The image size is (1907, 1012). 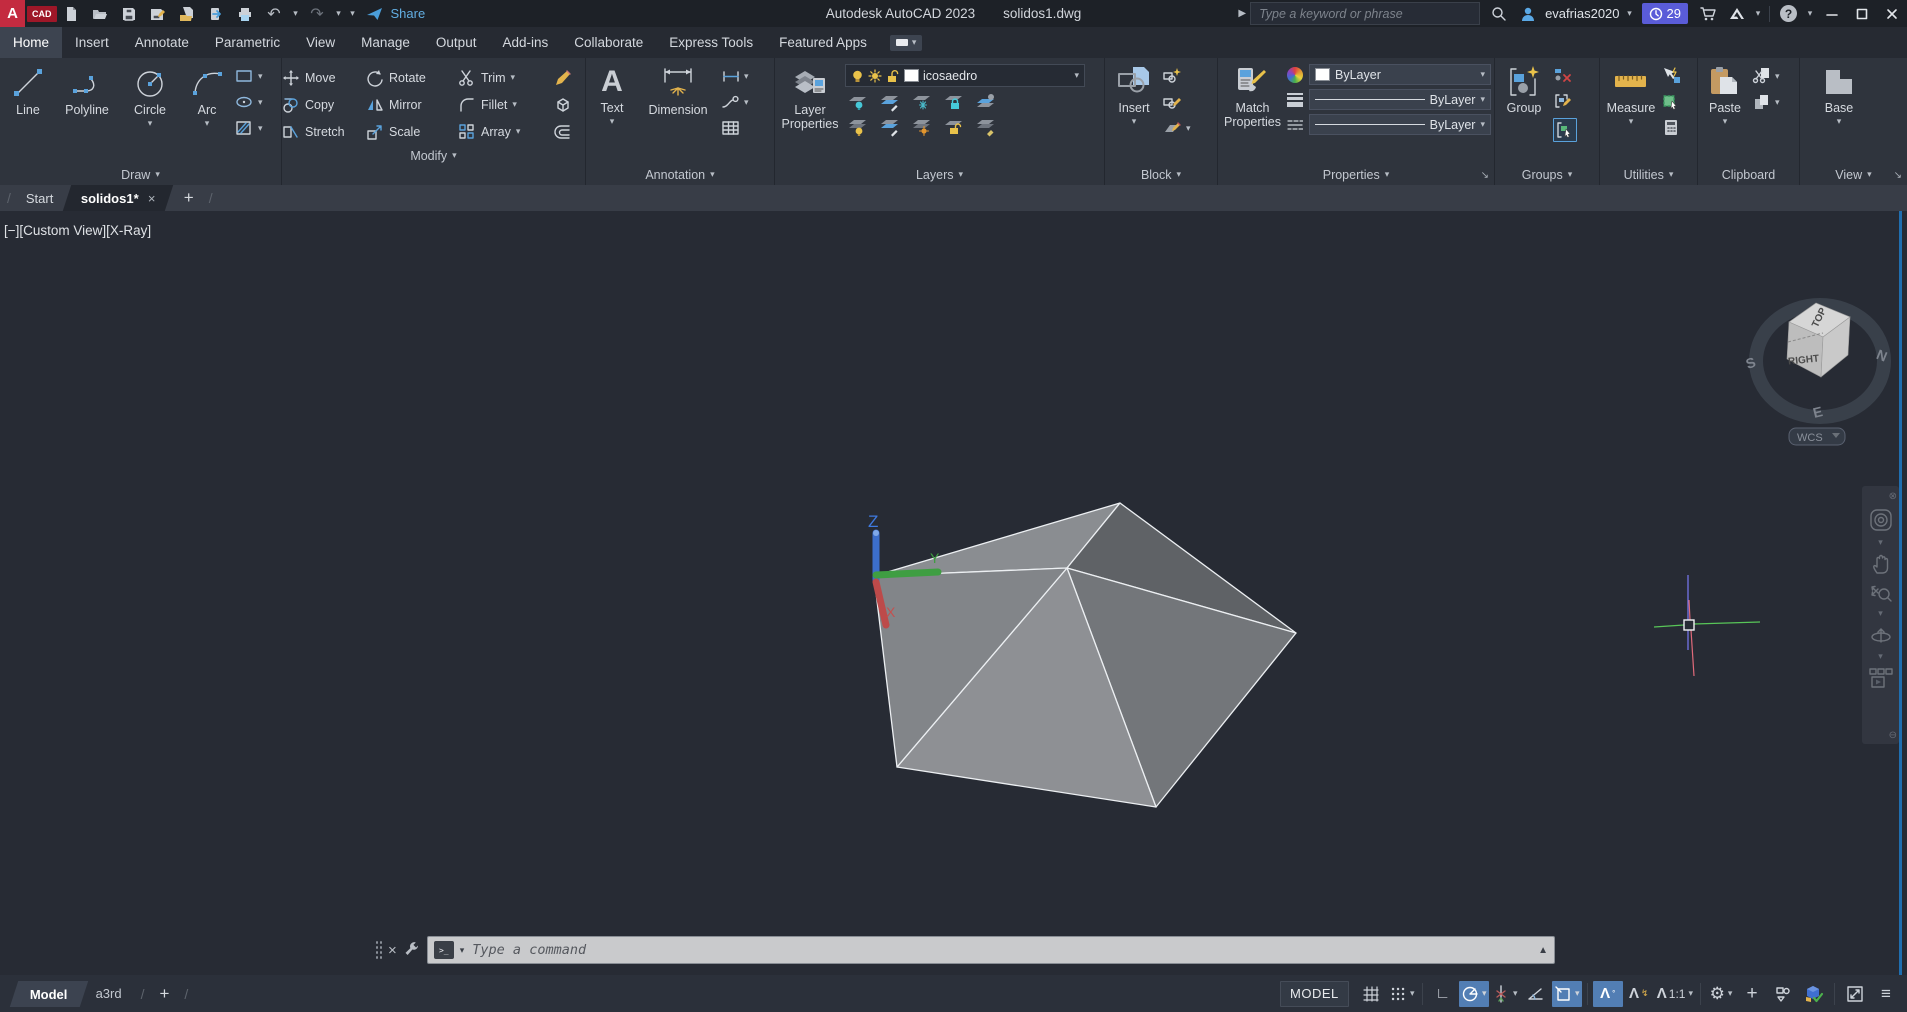 I want to click on command-input, so click(x=1001, y=950).